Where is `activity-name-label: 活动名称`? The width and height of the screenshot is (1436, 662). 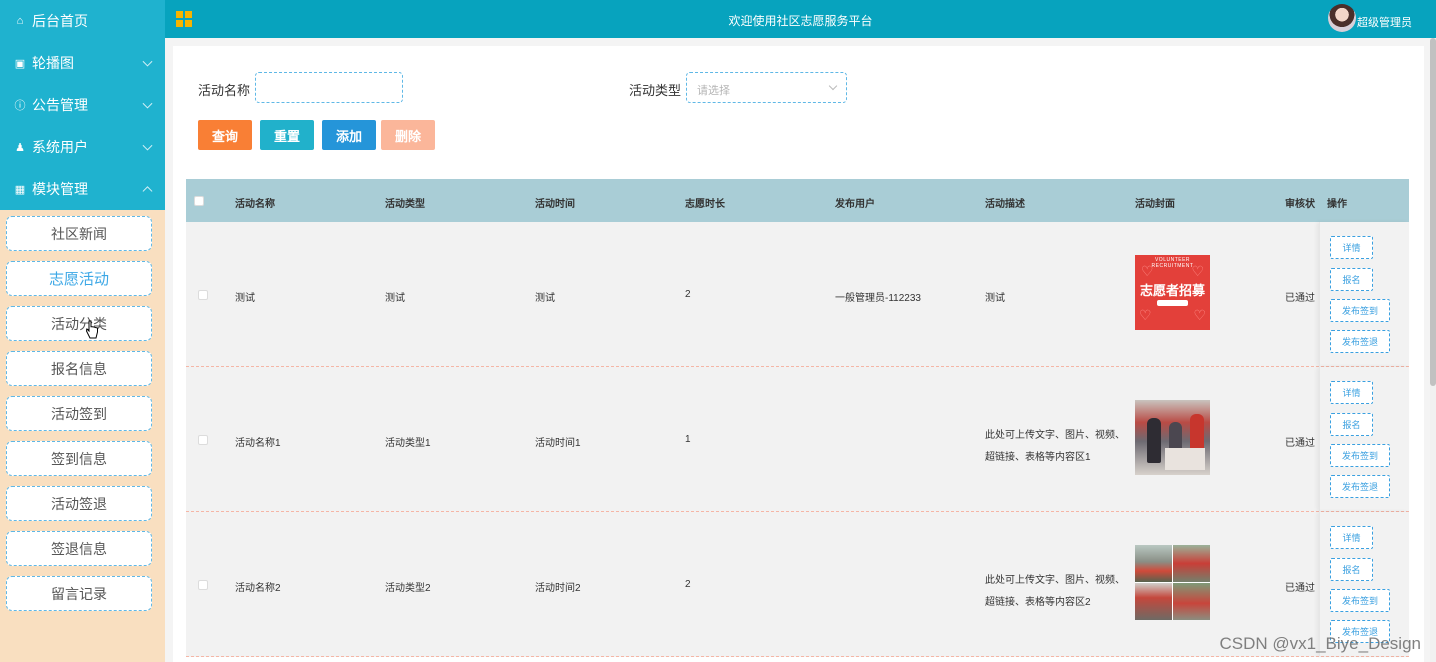
activity-name-label: 活动名称 is located at coordinates (224, 90).